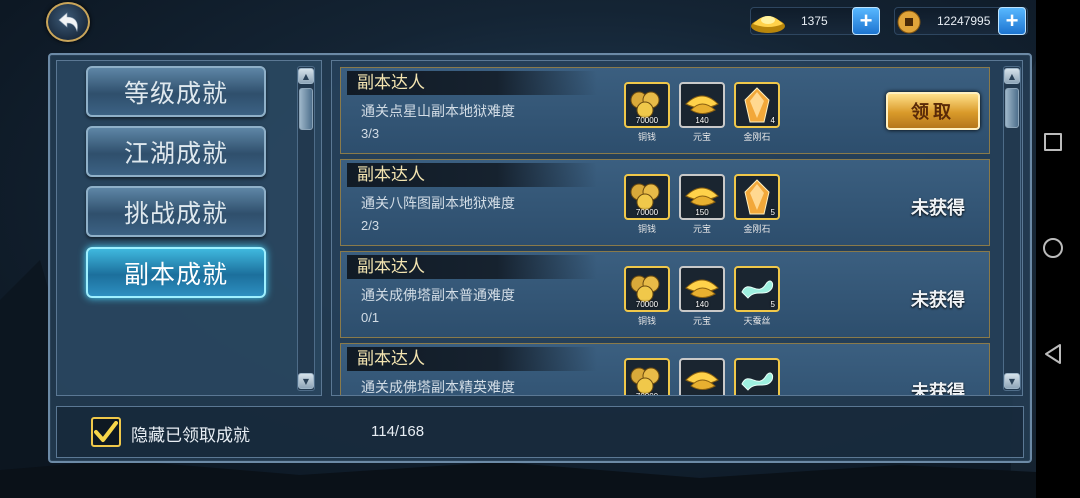 The height and width of the screenshot is (498, 1080). I want to click on reward-count: 4, so click(772, 120).